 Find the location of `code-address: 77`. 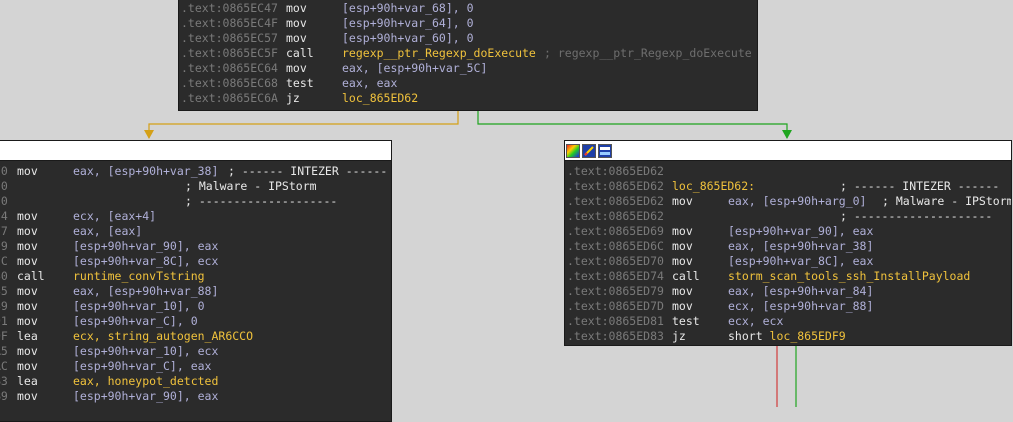

code-address: 77 is located at coordinates (4, 231).